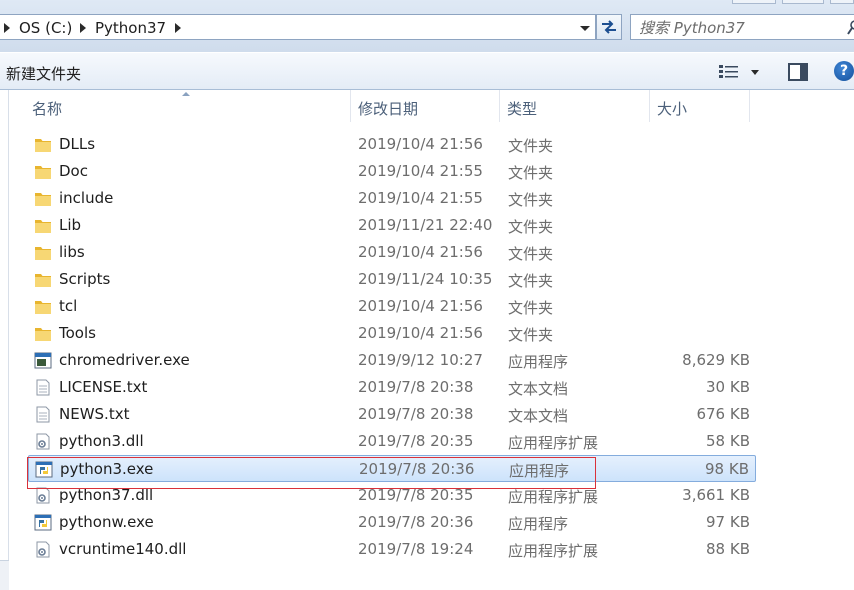 The height and width of the screenshot is (590, 854). Describe the element at coordinates (420, 360) in the screenshot. I see `file-date: 2019/9/12 10:27` at that location.